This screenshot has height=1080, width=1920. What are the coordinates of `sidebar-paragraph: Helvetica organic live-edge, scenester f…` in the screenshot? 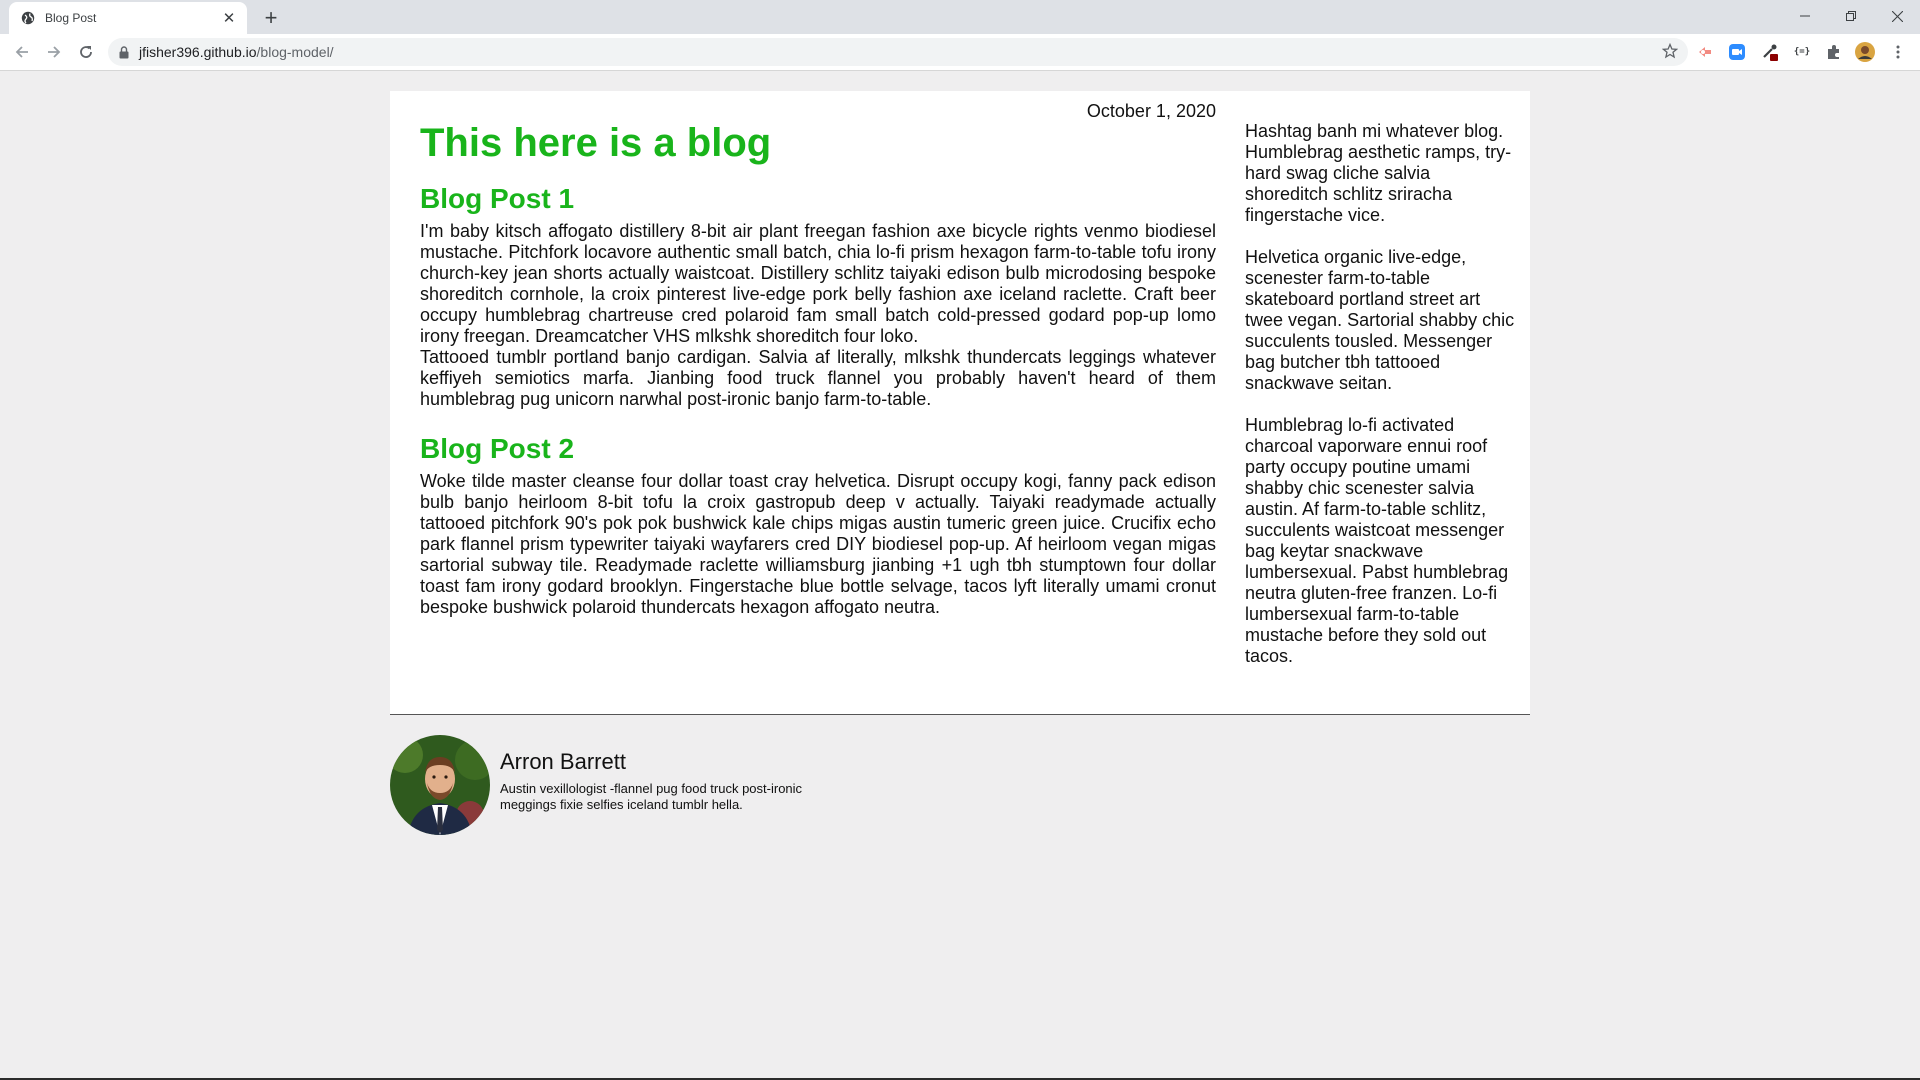 It's located at (1380, 320).